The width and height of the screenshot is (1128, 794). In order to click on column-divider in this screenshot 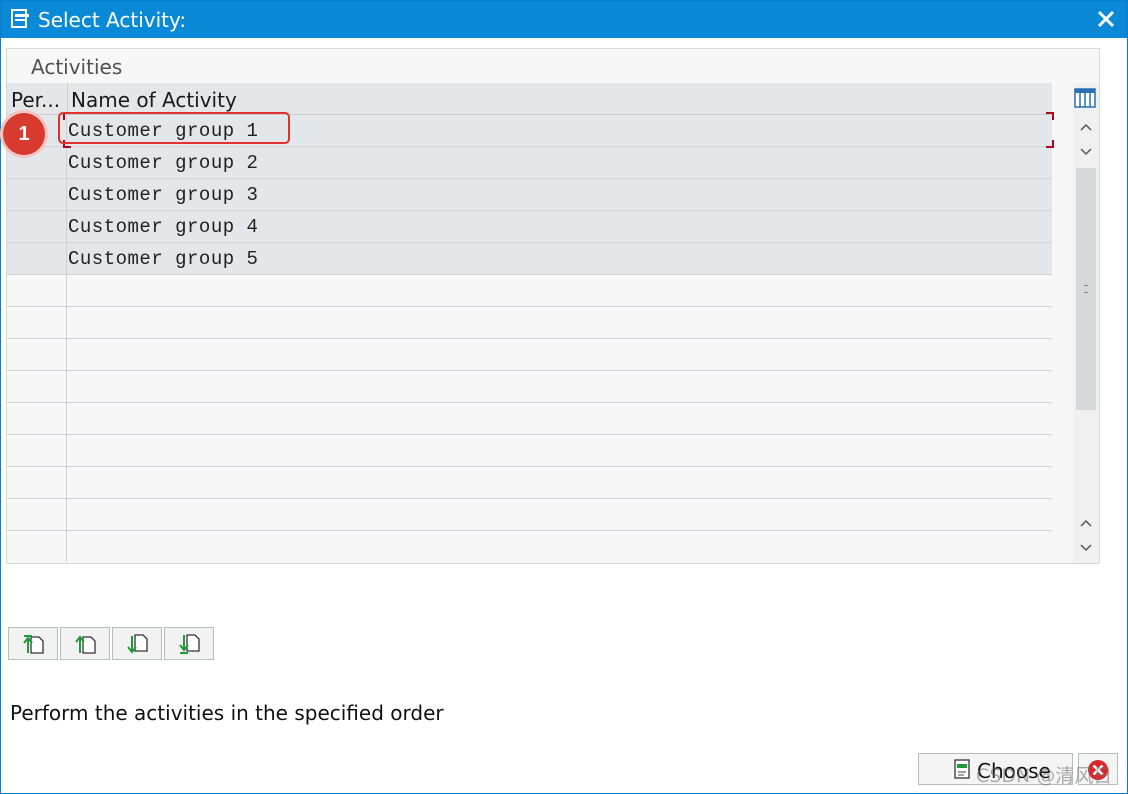, I will do `click(67, 99)`.